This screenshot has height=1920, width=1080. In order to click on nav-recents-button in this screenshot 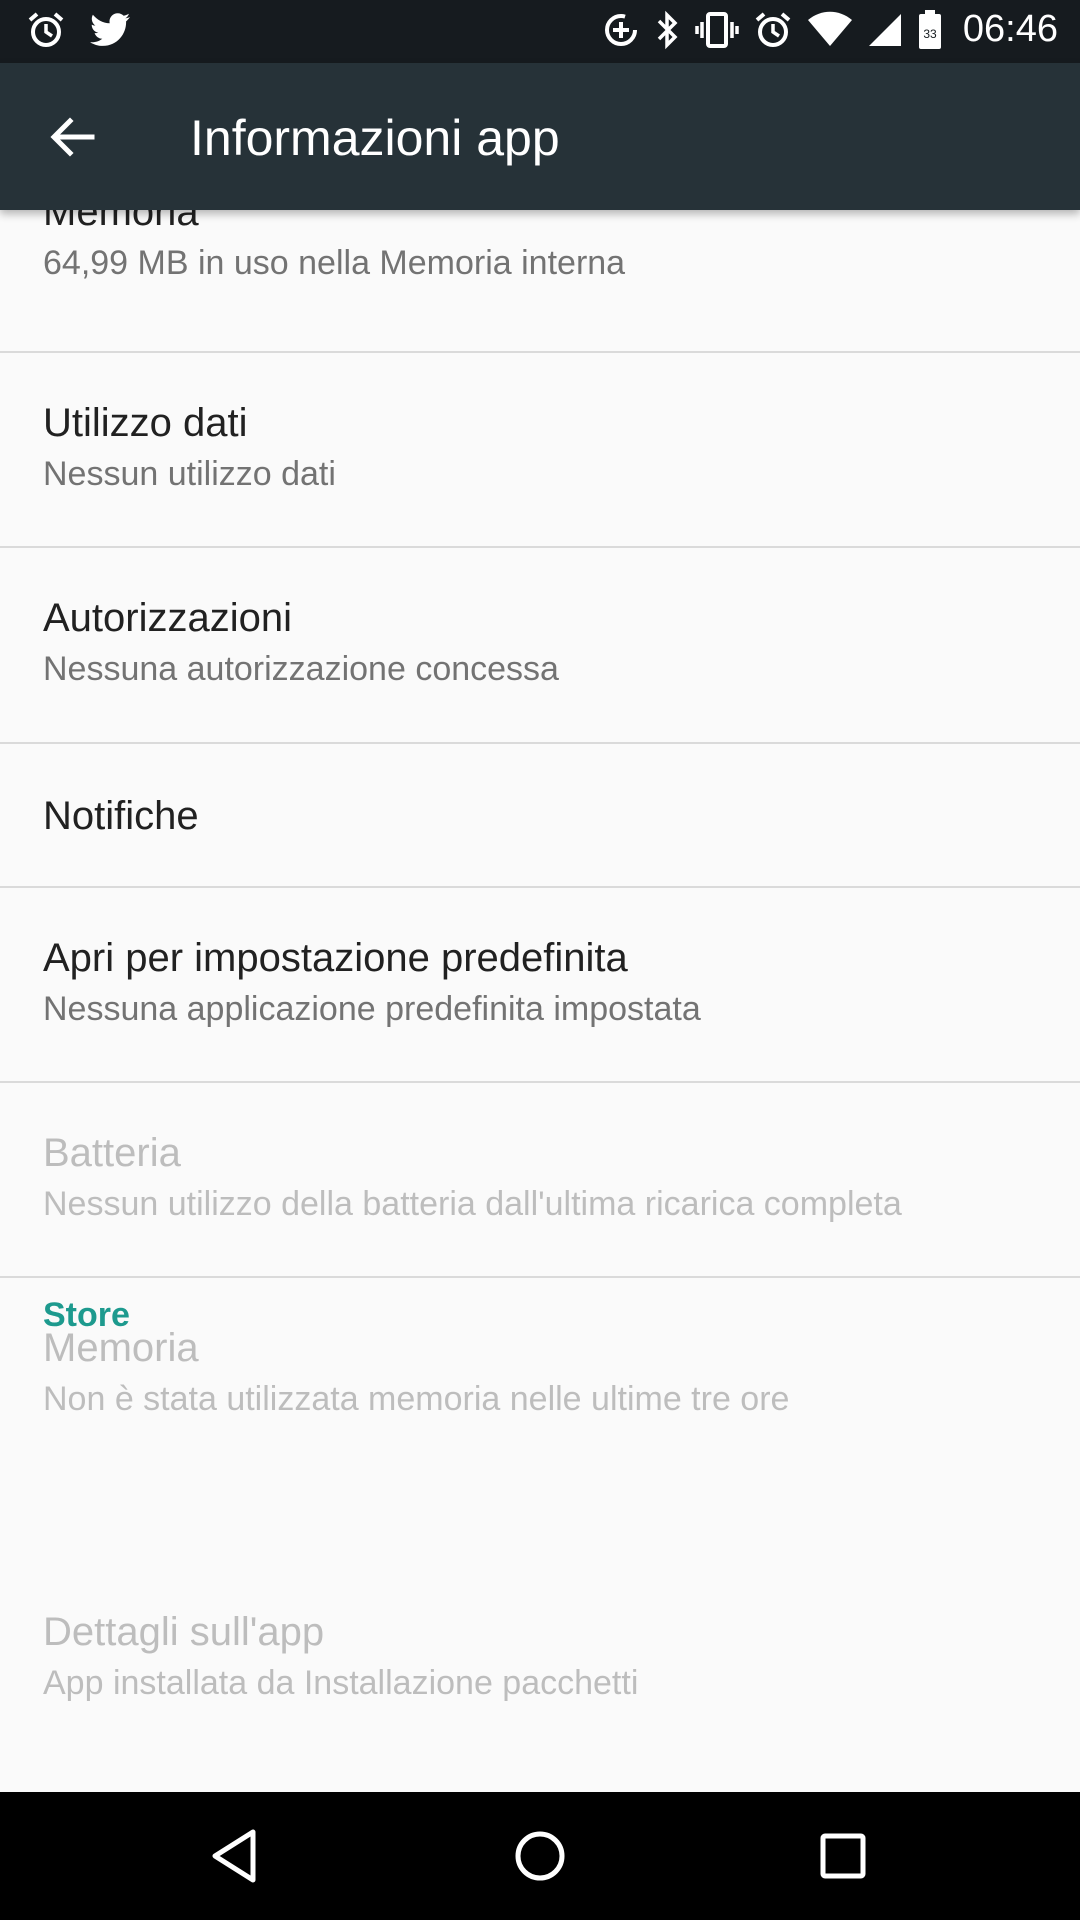, I will do `click(843, 1856)`.